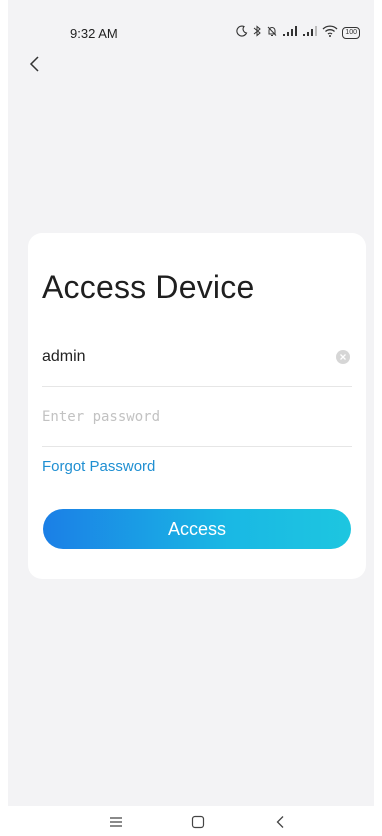 This screenshot has height=836, width=382. I want to click on back-button, so click(34, 64).